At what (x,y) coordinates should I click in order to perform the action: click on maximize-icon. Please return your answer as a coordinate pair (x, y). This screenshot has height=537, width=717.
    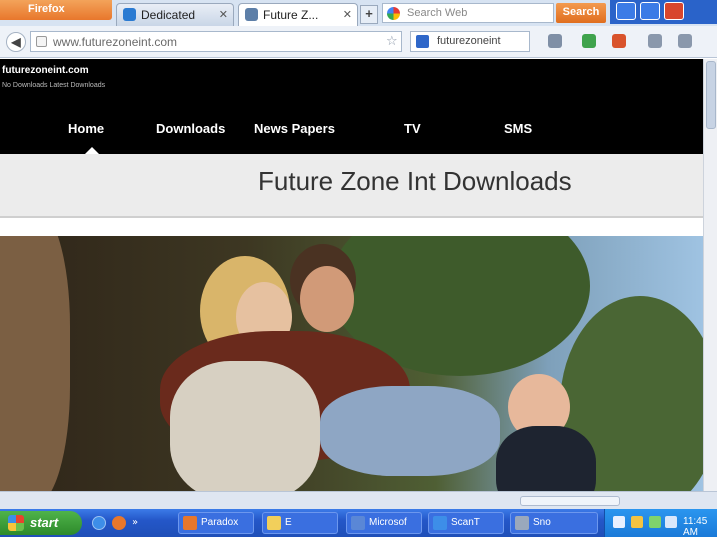
    Looking at the image, I should click on (650, 11).